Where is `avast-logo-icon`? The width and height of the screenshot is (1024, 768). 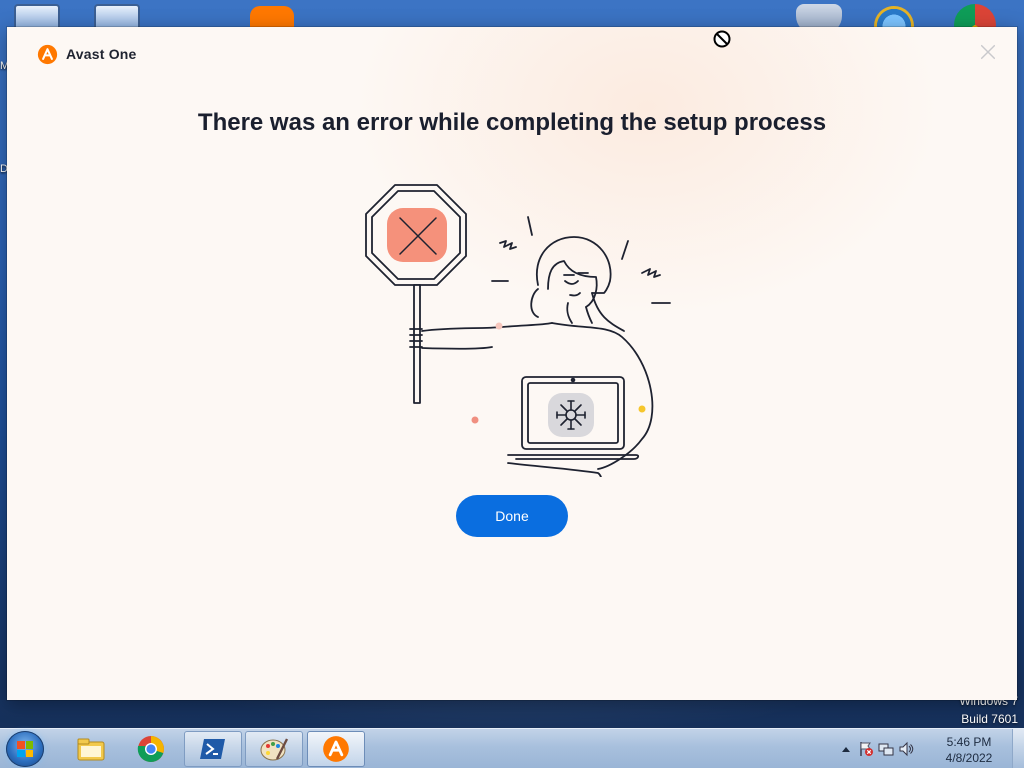
avast-logo-icon is located at coordinates (47, 54).